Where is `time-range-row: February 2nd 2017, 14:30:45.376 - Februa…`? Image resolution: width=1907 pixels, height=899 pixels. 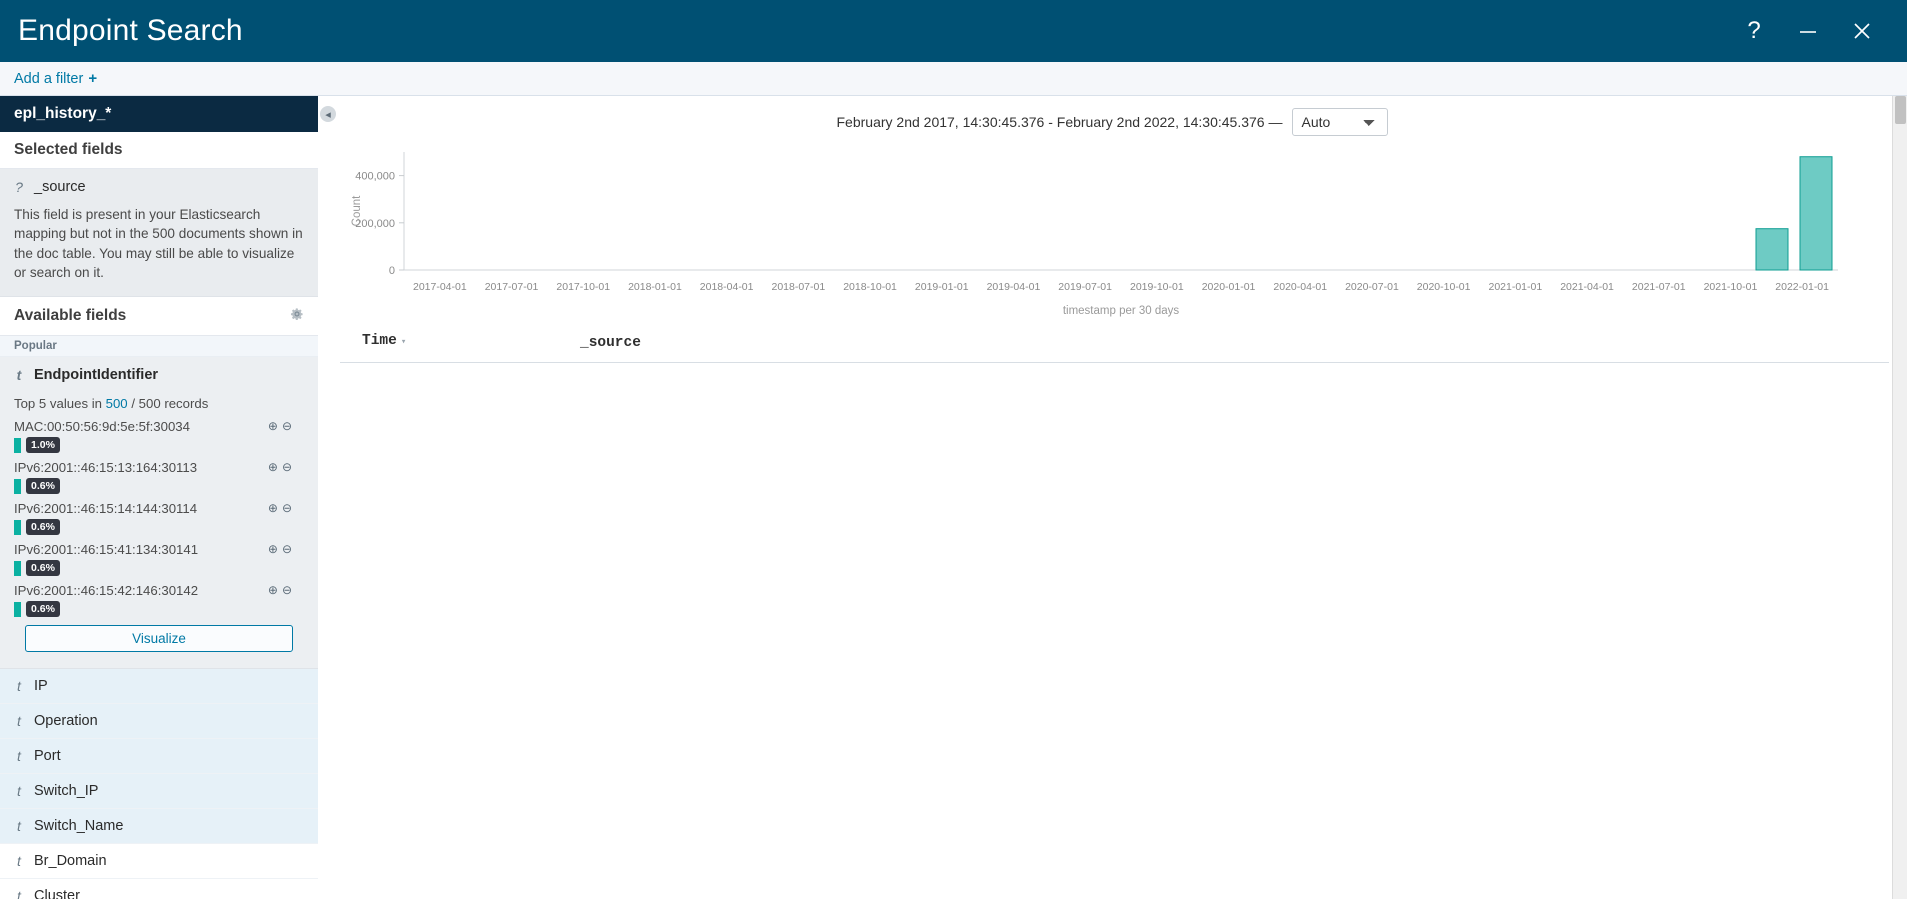
time-range-row: February 2nd 2017, 14:30:45.376 - Februa… is located at coordinates (1112, 118).